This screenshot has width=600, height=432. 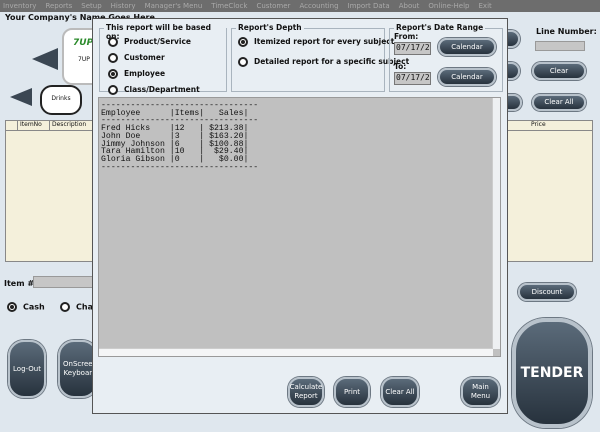 What do you see at coordinates (412, 48) in the screenshot?
I see `from-date-input: 07/17/2` at bounding box center [412, 48].